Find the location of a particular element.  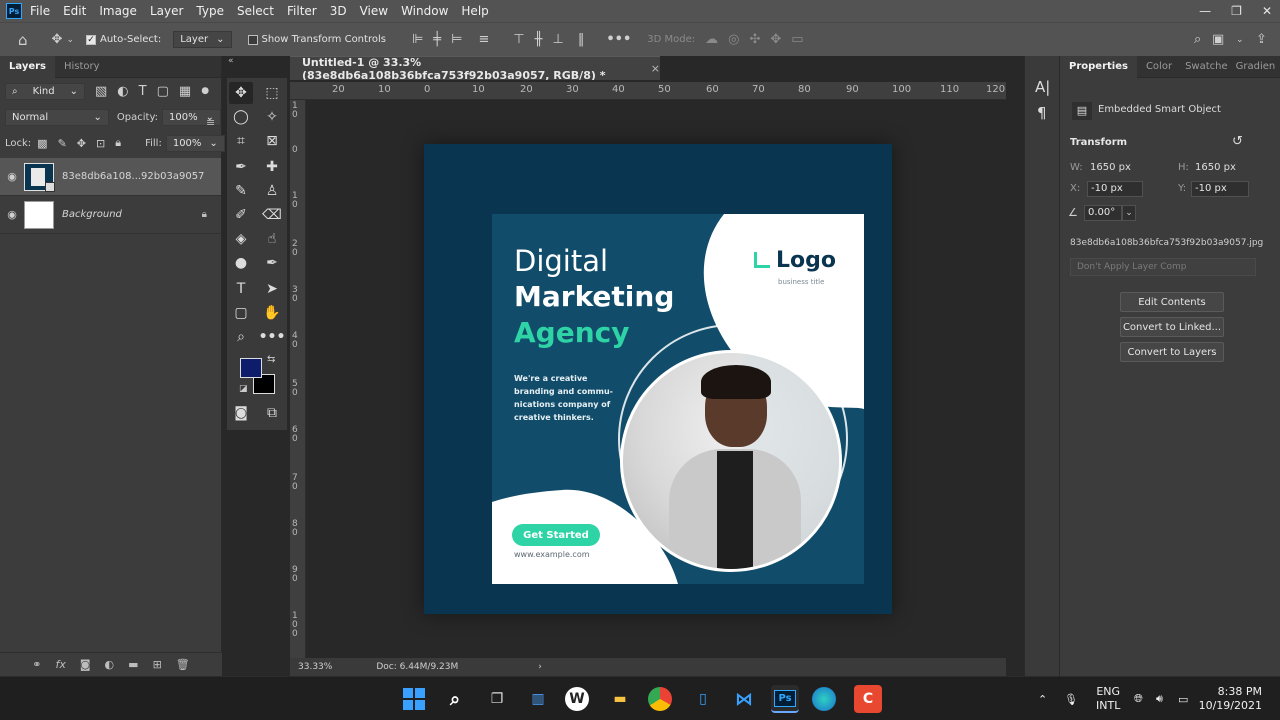

tab-swatches: Swatche is located at coordinates (1206, 67).